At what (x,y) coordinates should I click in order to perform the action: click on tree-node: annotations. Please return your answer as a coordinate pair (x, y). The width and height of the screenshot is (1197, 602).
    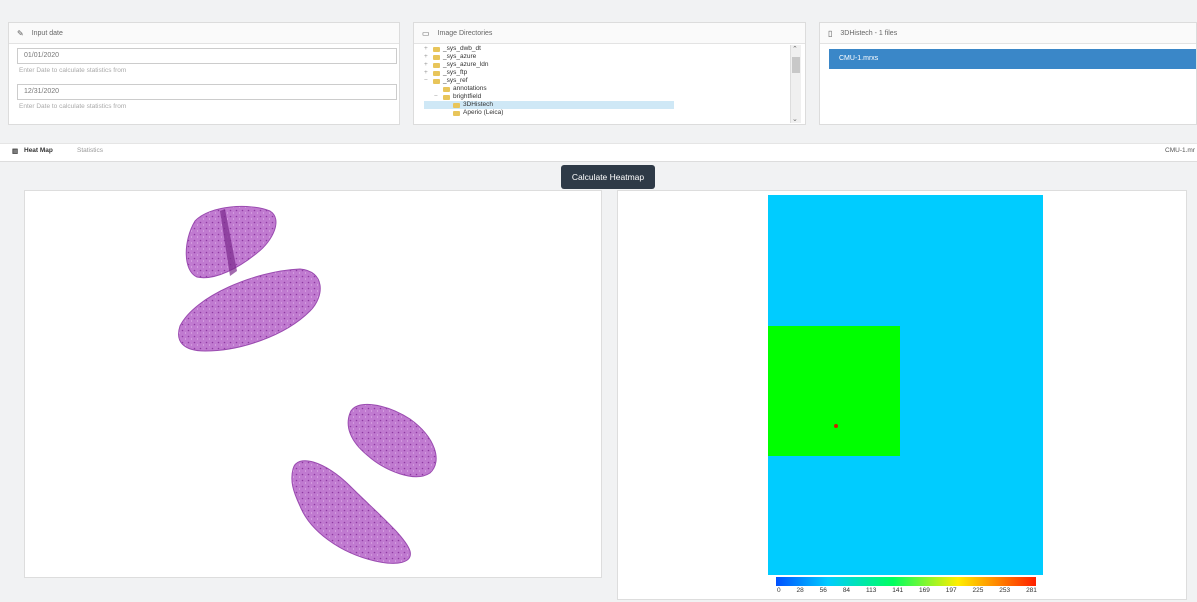
    Looking at the image, I should click on (549, 89).